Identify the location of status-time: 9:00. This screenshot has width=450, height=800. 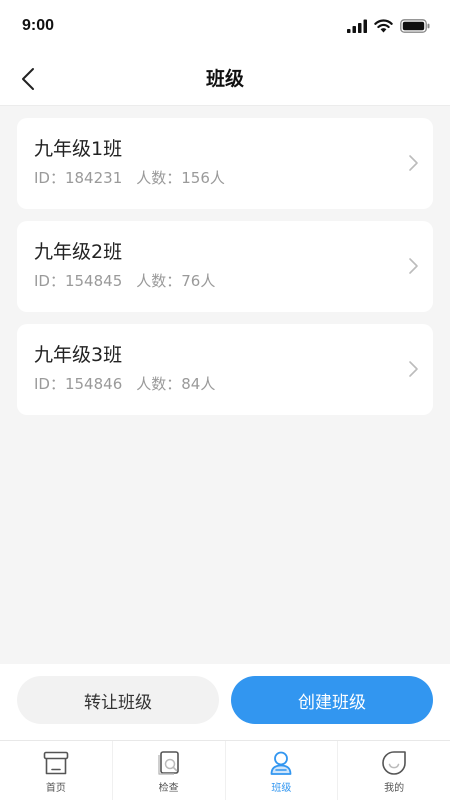
(38, 25).